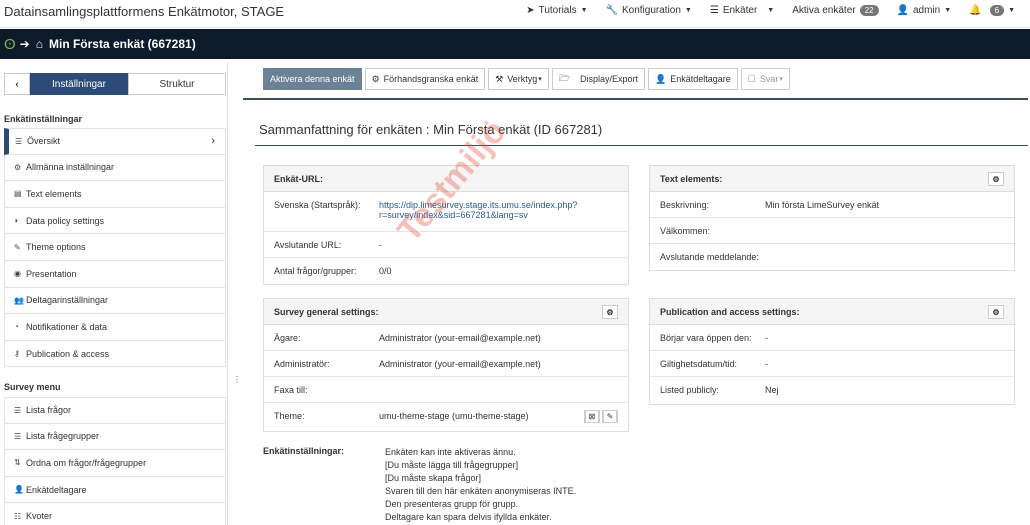 The image size is (1030, 525). What do you see at coordinates (869, 10) in the screenshot?
I see `aktiva-count-badge: 22` at bounding box center [869, 10].